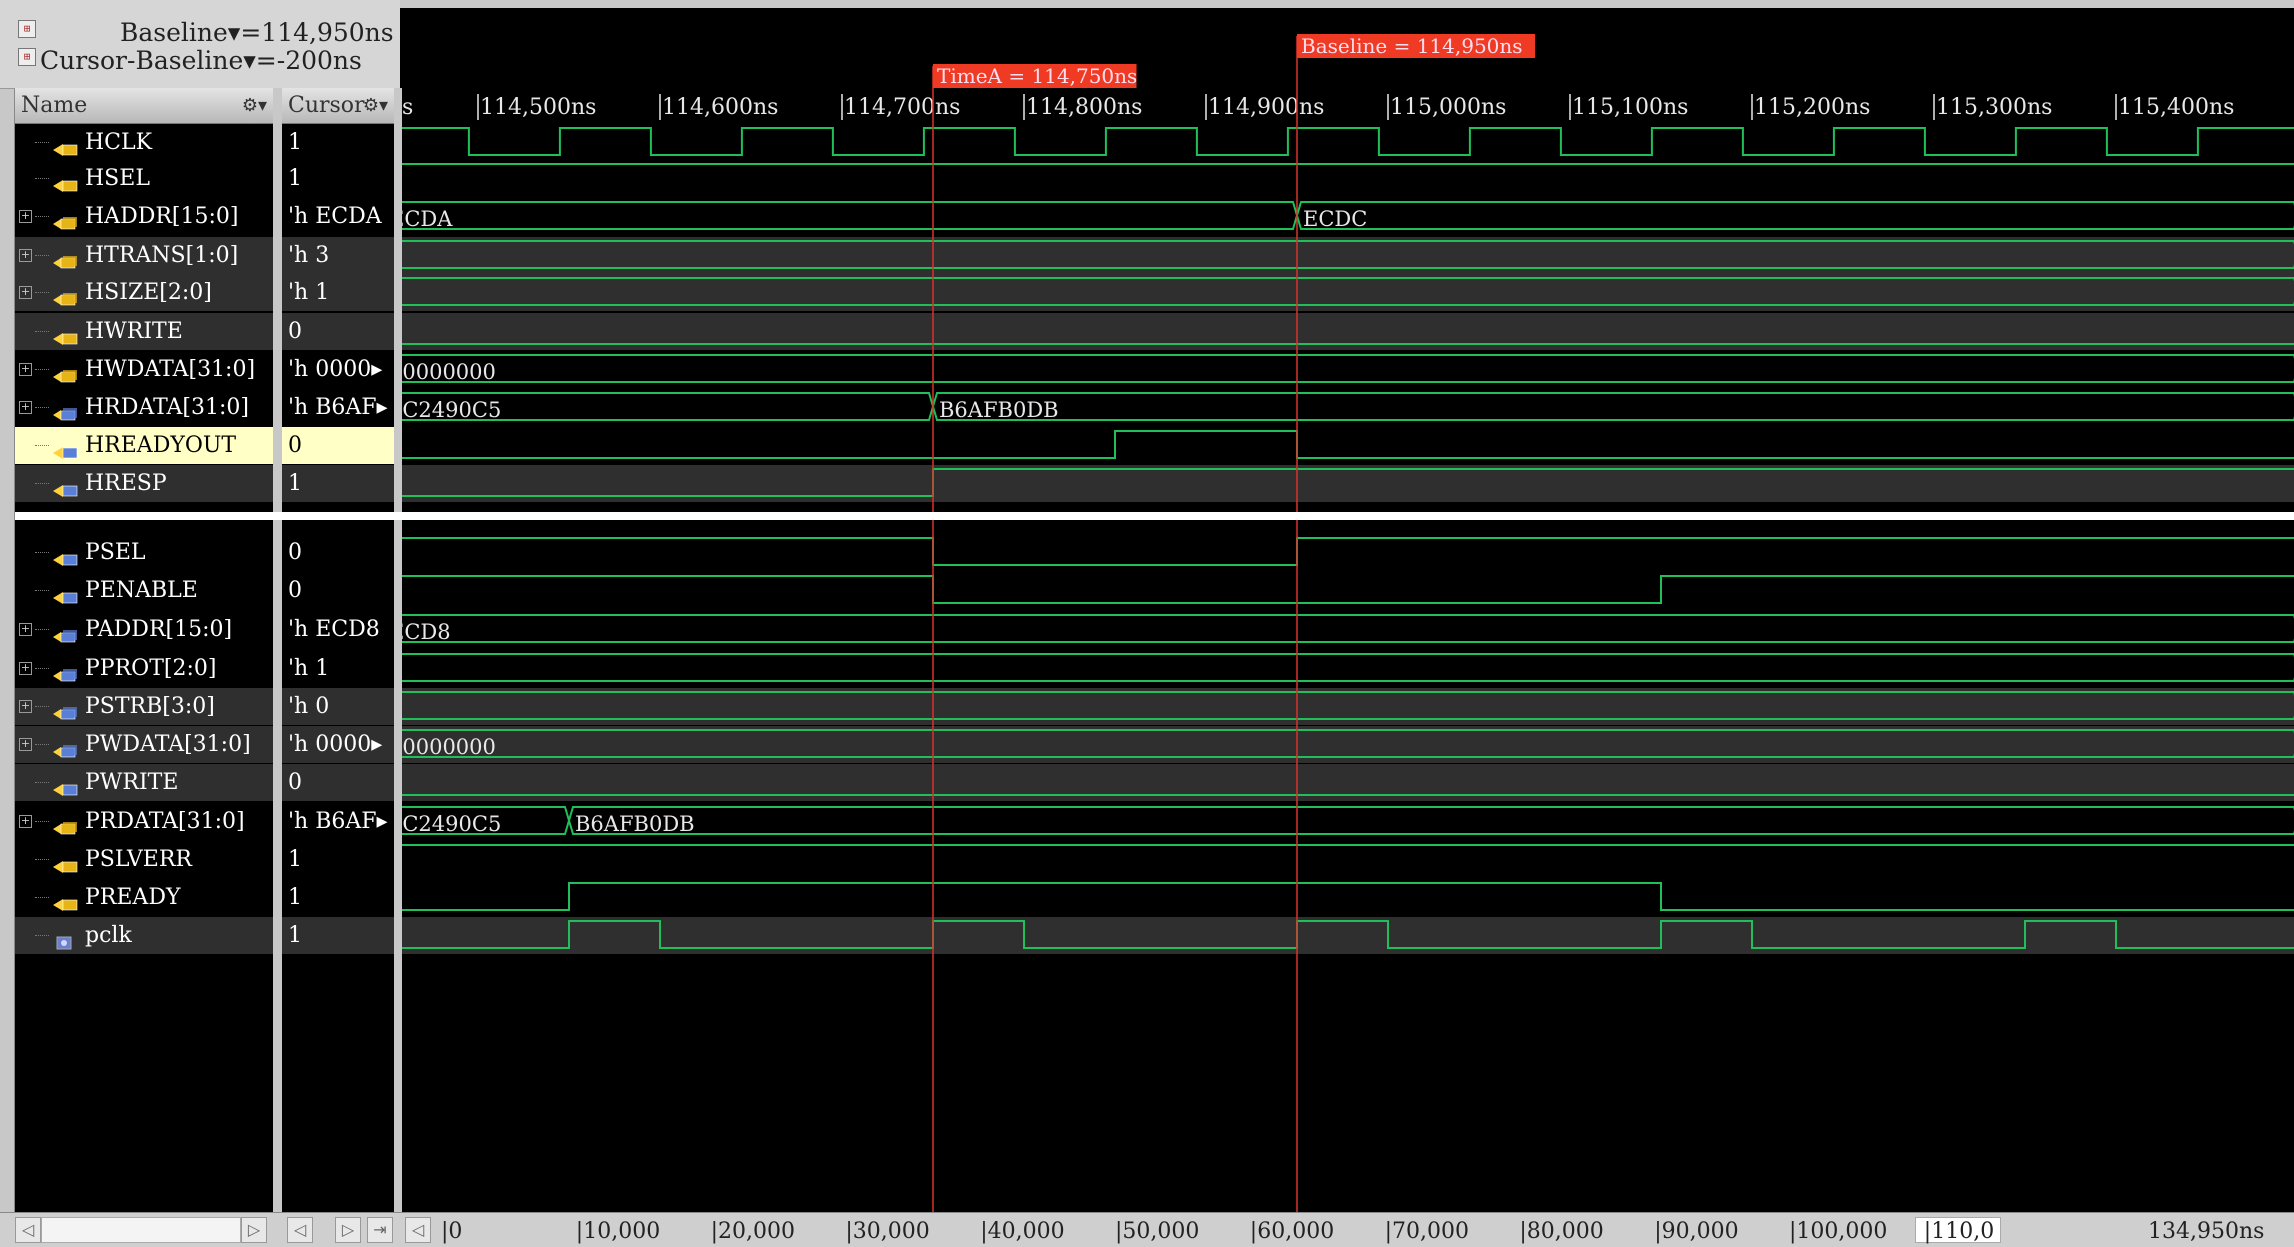  Describe the element at coordinates (338, 255) in the screenshot. I see `cursor-value-row: 'h 3` at that location.